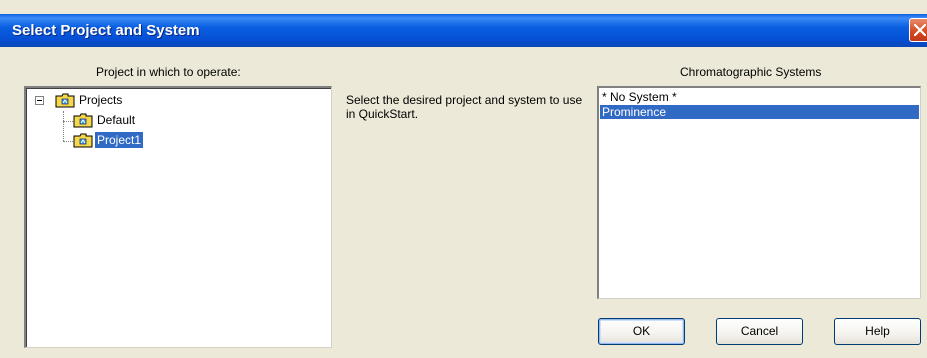 Image resolution: width=927 pixels, height=358 pixels. Describe the element at coordinates (100, 100) in the screenshot. I see `tree-item-projects: Projects` at that location.